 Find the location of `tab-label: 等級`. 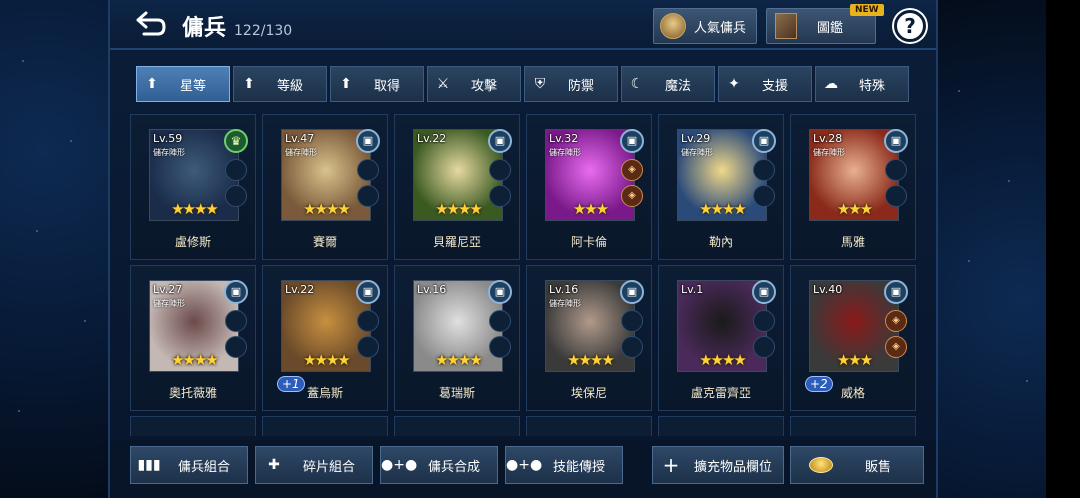

tab-label: 等級 is located at coordinates (289, 86).